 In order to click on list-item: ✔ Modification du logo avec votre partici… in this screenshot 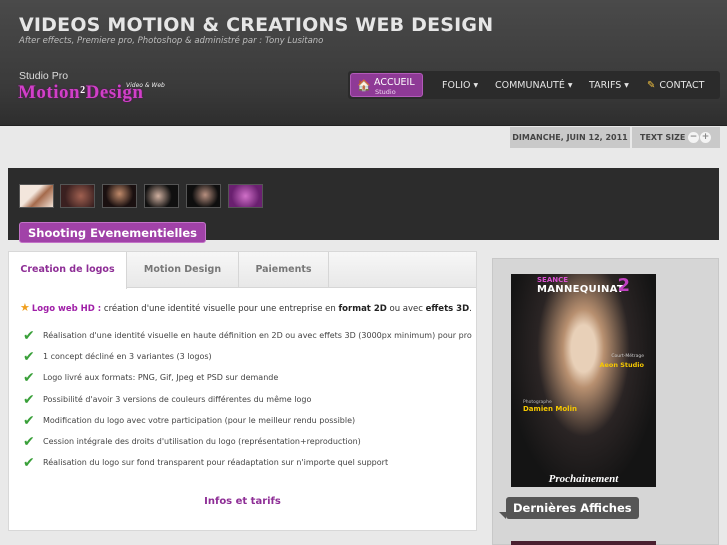, I will do `click(189, 420)`.